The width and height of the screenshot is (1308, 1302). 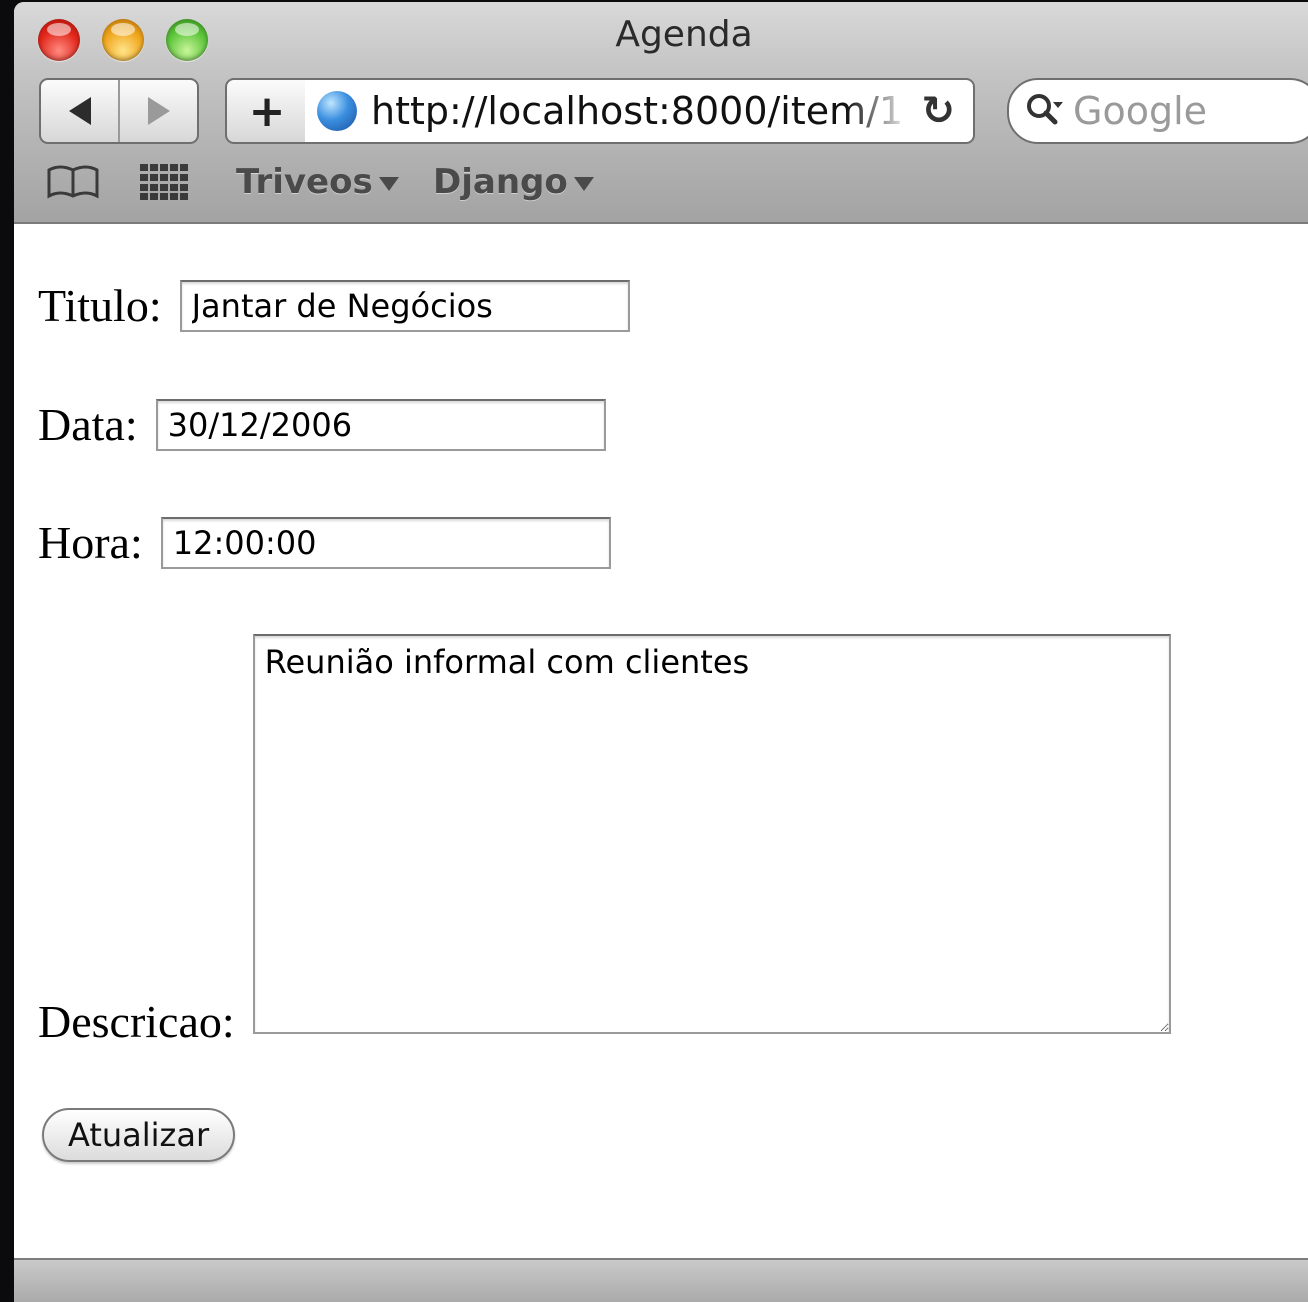 What do you see at coordinates (73, 182) in the screenshot?
I see `open-book-icon` at bounding box center [73, 182].